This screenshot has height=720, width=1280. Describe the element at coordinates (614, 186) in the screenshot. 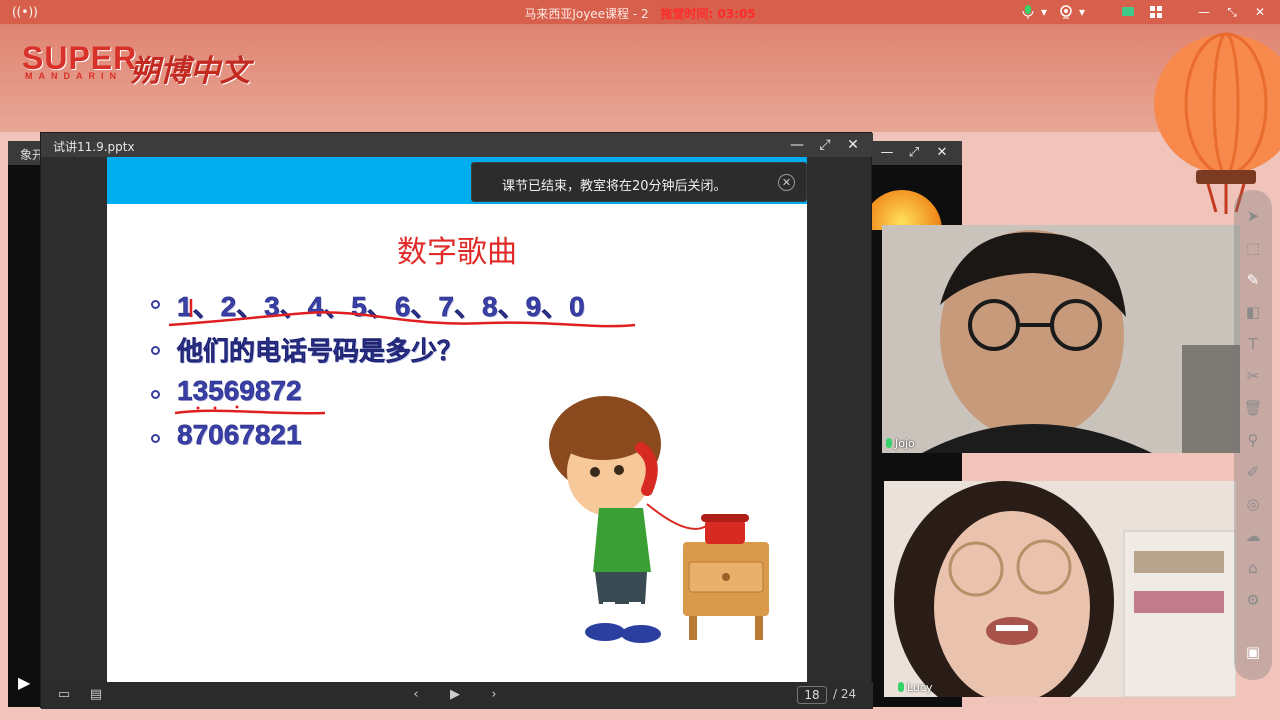

I see `toast-message: 课节已结束，教室将在20分钟后关闭。` at that location.